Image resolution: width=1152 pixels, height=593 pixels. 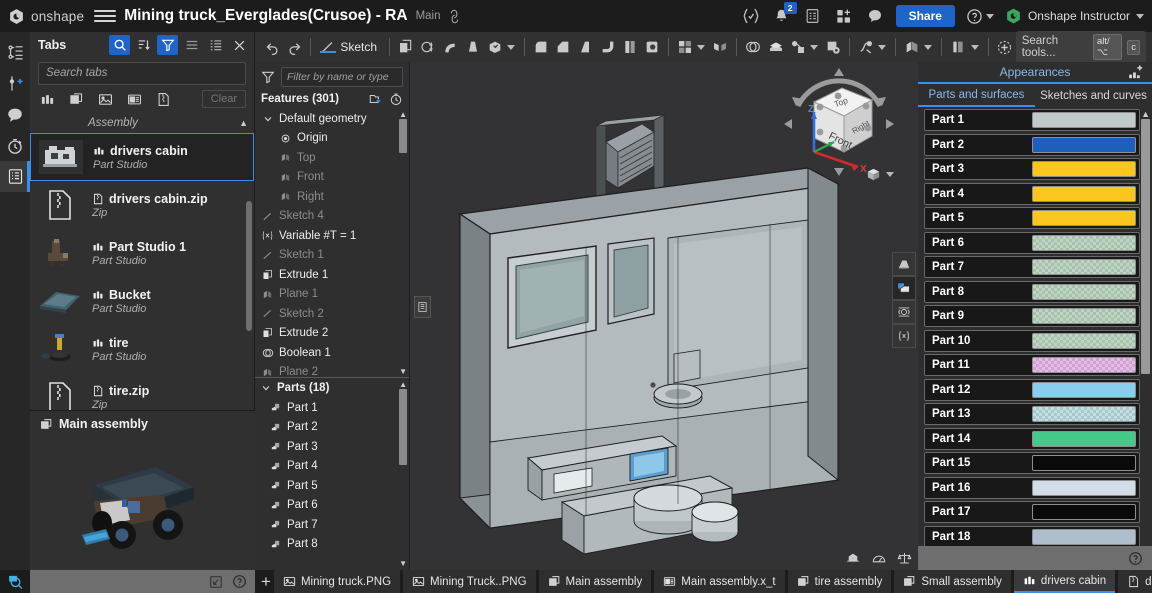 I want to click on reference-button, so click(x=1004, y=47).